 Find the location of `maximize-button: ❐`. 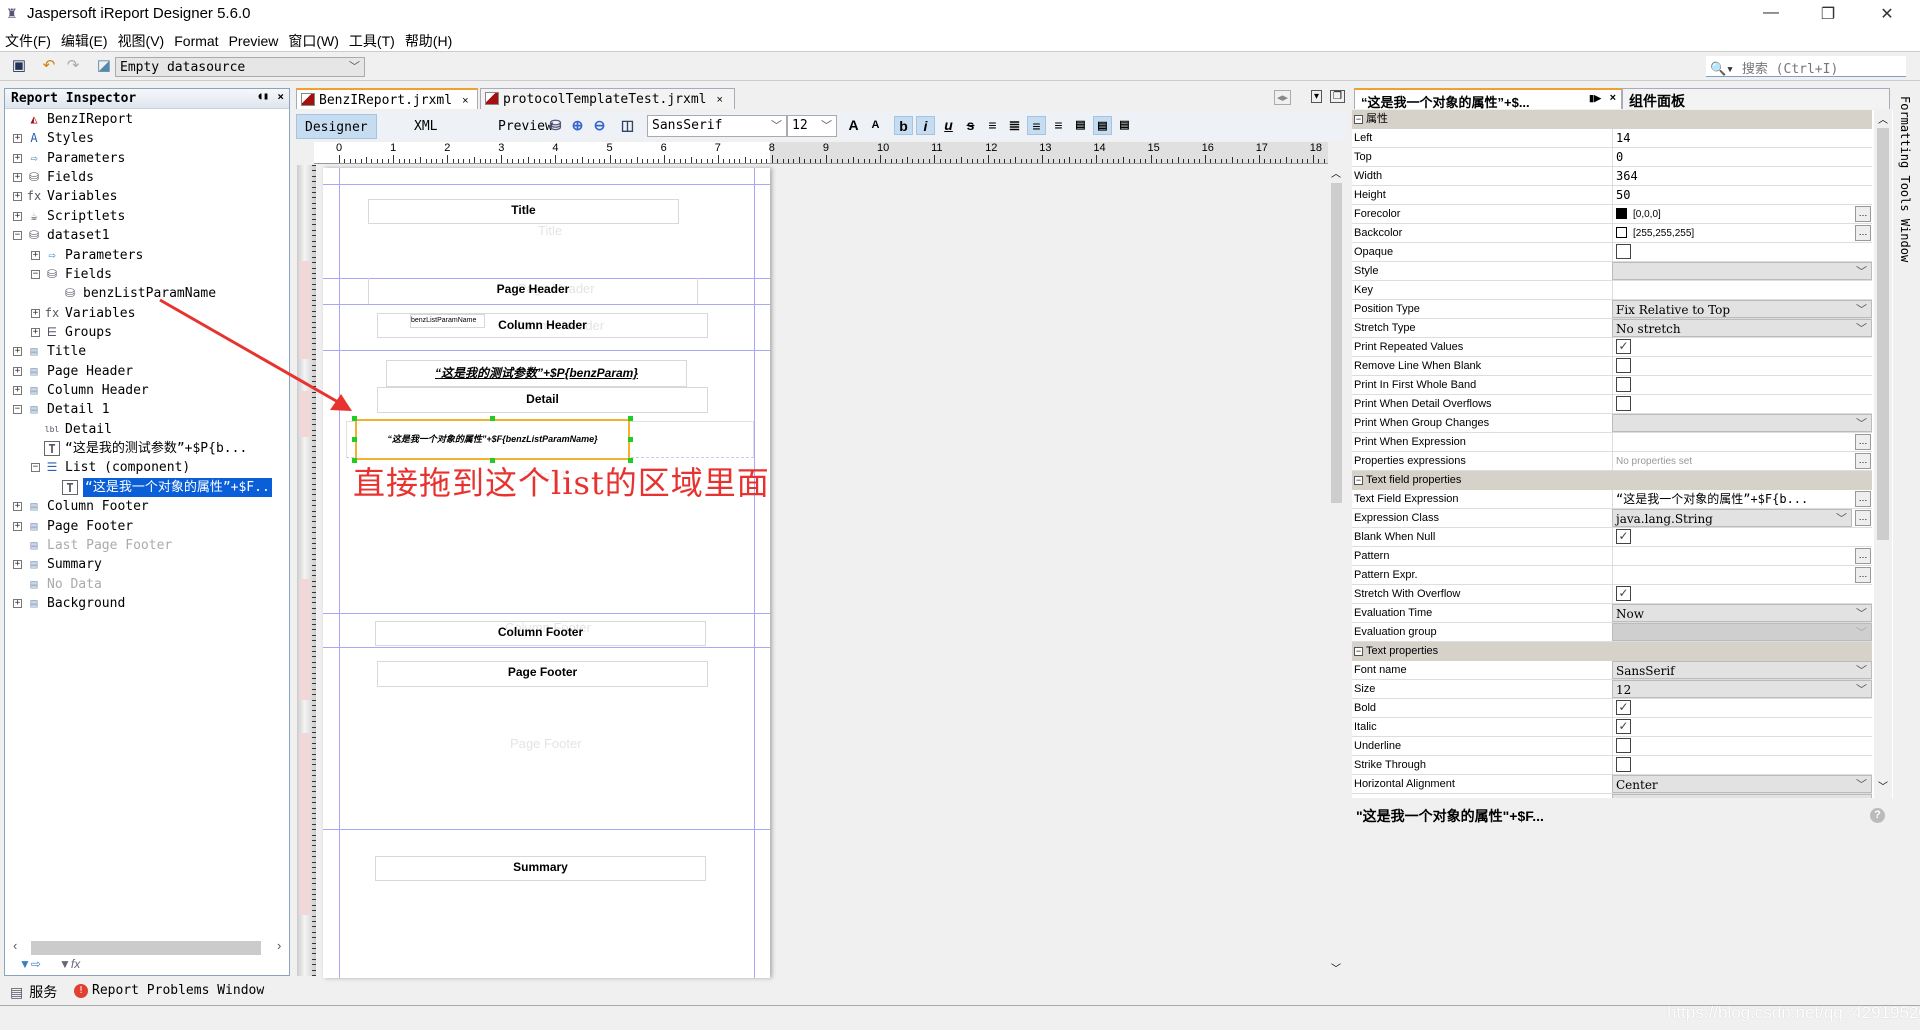

maximize-button: ❐ is located at coordinates (1828, 14).